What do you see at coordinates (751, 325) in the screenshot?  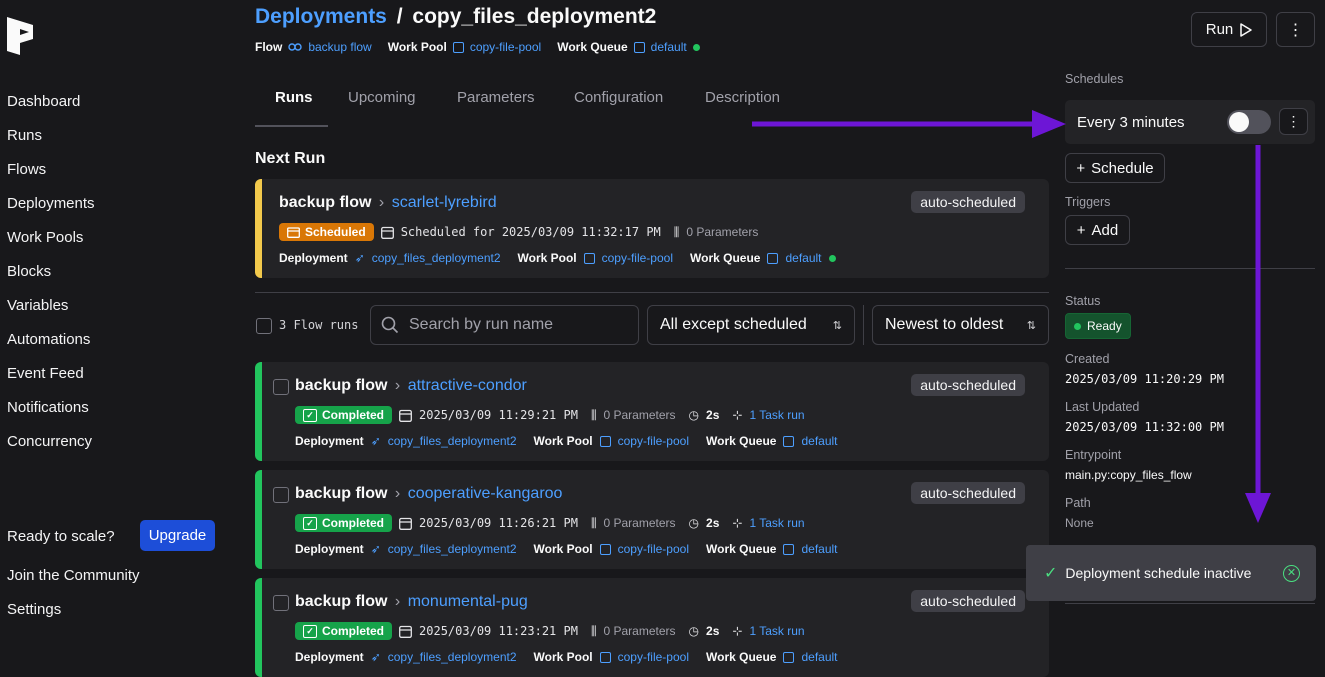 I see `state-filter-select: All except scheduled ⇅` at bounding box center [751, 325].